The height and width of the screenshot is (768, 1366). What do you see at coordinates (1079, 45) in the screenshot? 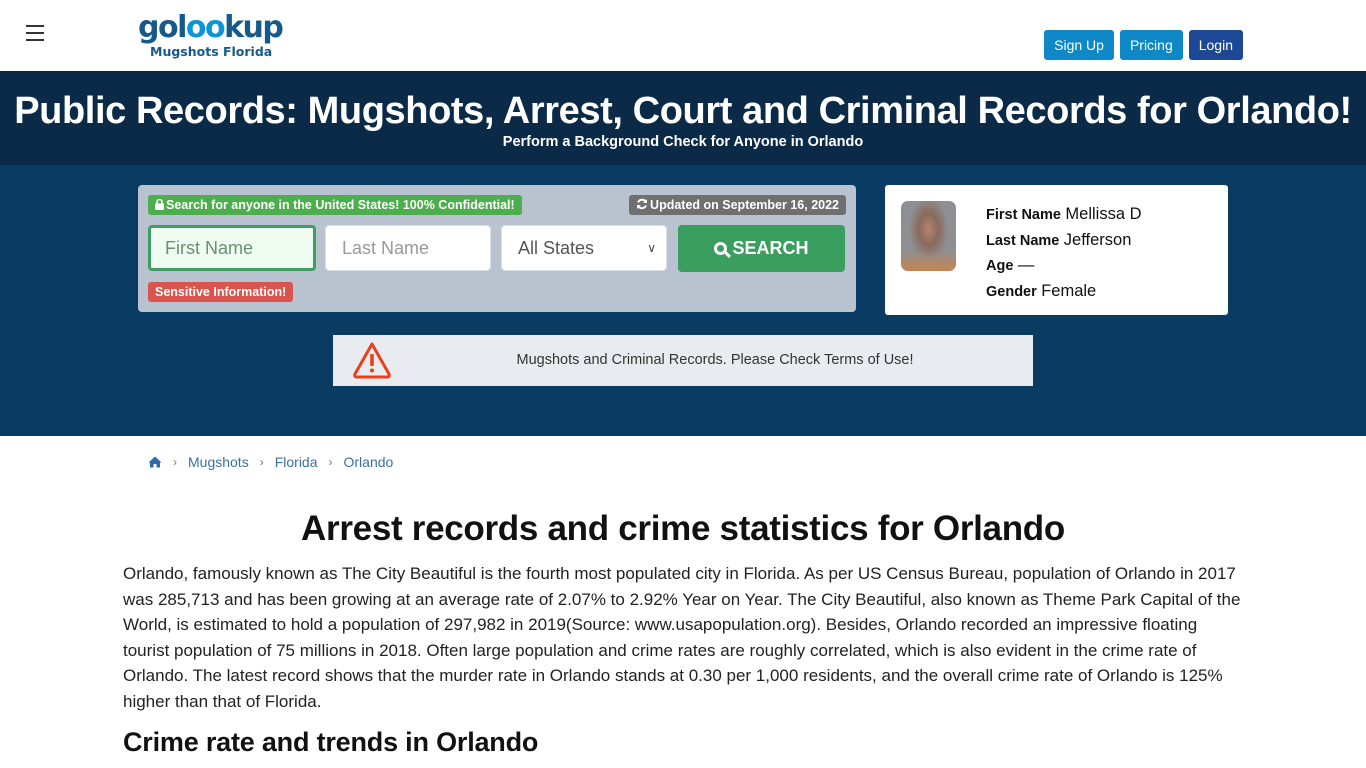
I see `sign-up-button: Sign Up` at bounding box center [1079, 45].